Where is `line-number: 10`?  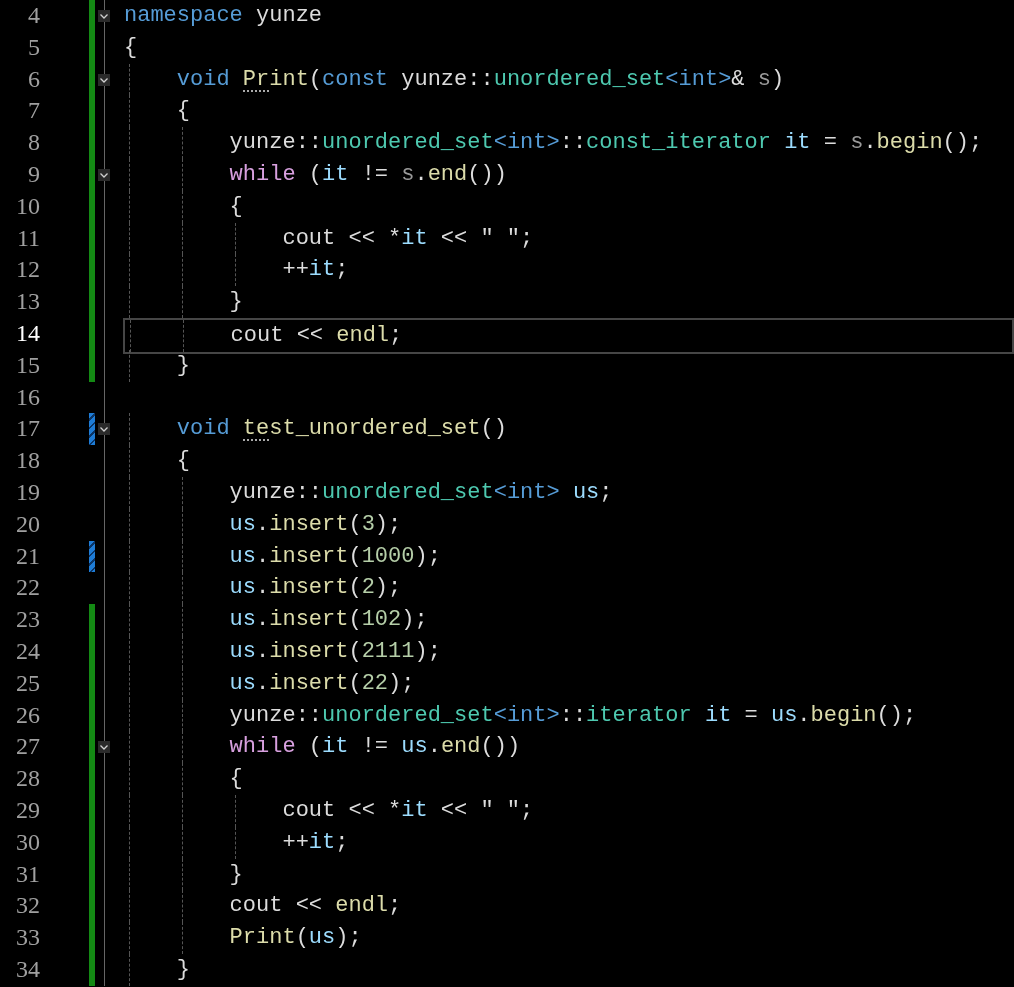
line-number: 10 is located at coordinates (27, 206).